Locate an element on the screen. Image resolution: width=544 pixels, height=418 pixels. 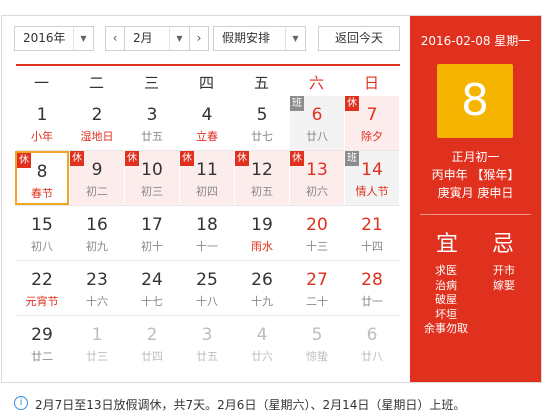
lunar-label: 二十 is located at coordinates (317, 301).